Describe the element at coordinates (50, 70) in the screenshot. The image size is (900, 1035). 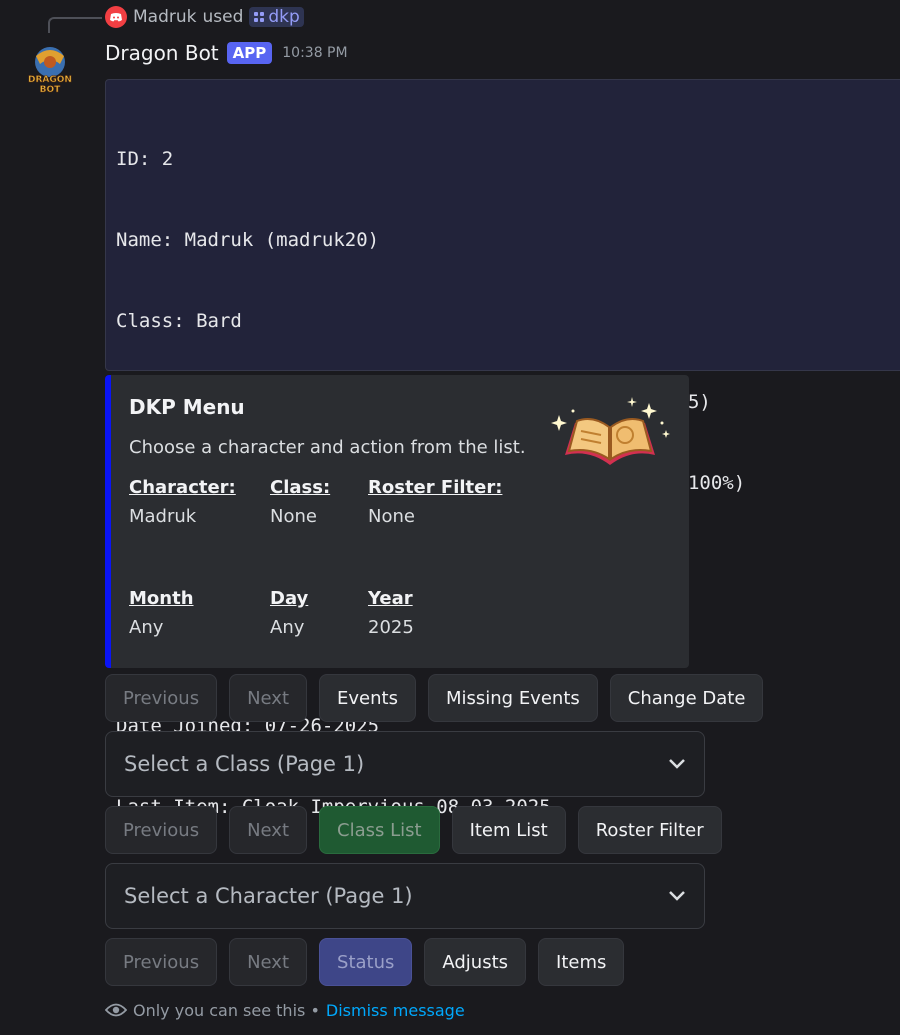
I see `bot-avatar: DRAGON BOT` at that location.